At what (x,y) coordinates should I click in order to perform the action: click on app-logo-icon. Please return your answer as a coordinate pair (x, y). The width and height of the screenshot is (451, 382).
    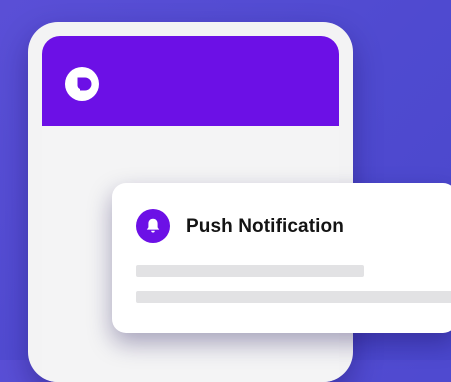
    Looking at the image, I should click on (82, 84).